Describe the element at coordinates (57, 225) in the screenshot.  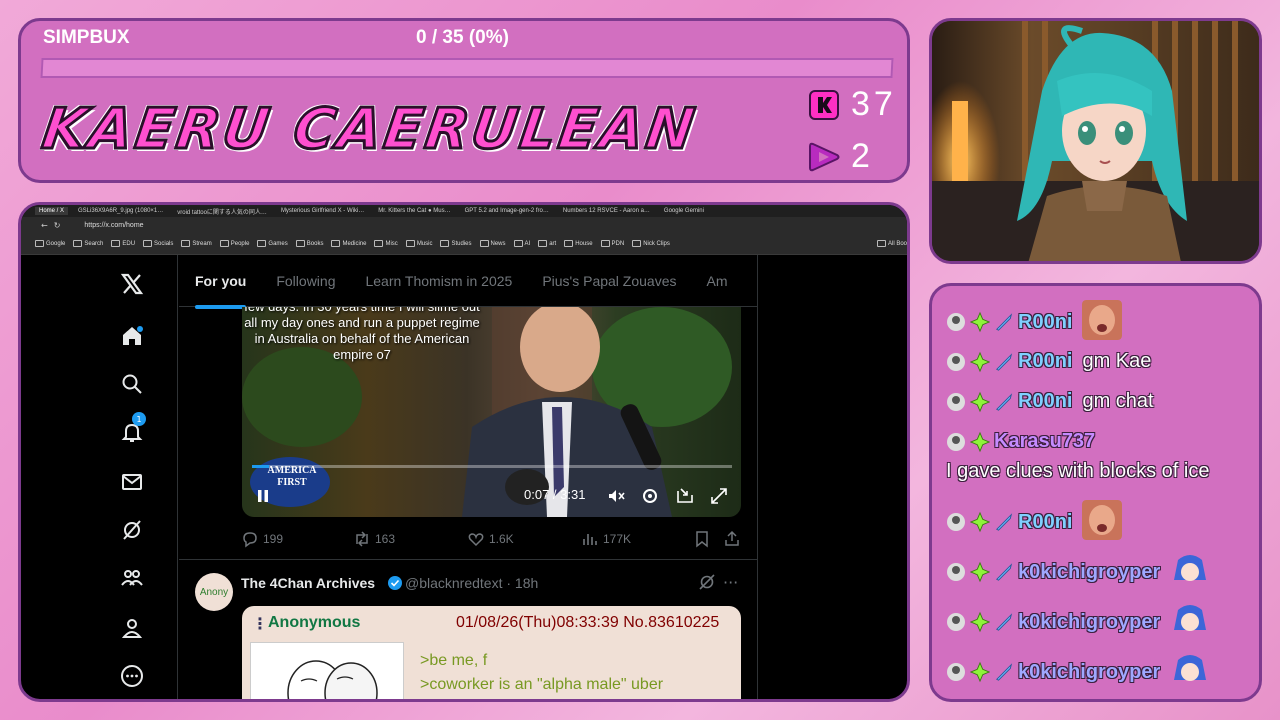
I see `reload-icon: ↻` at that location.